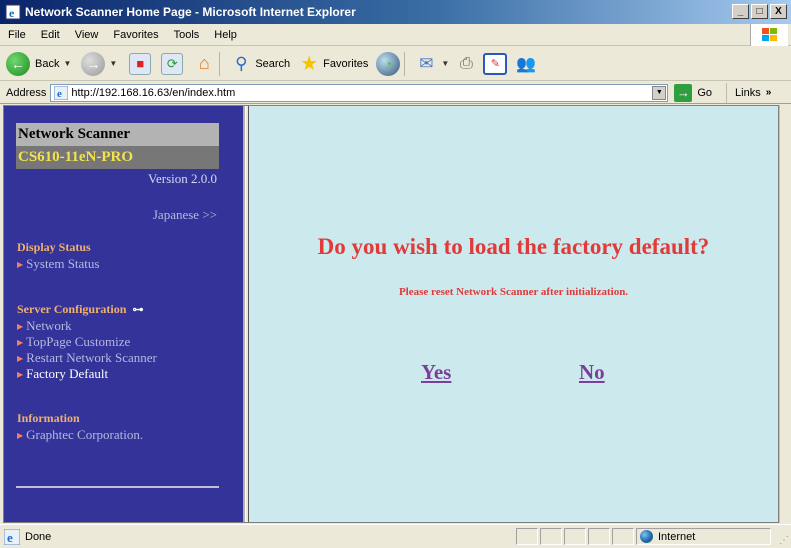 The height and width of the screenshot is (548, 791). I want to click on maximize-button: □, so click(759, 11).